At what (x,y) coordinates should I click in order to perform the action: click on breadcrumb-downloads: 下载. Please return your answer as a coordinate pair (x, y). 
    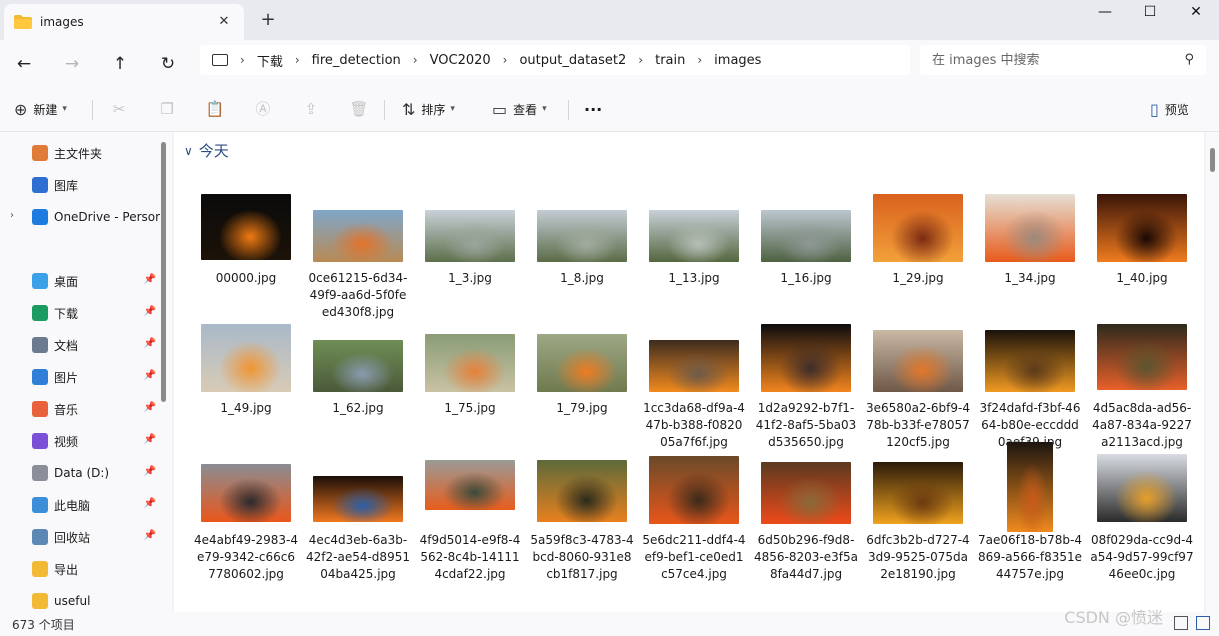
    Looking at the image, I should click on (270, 60).